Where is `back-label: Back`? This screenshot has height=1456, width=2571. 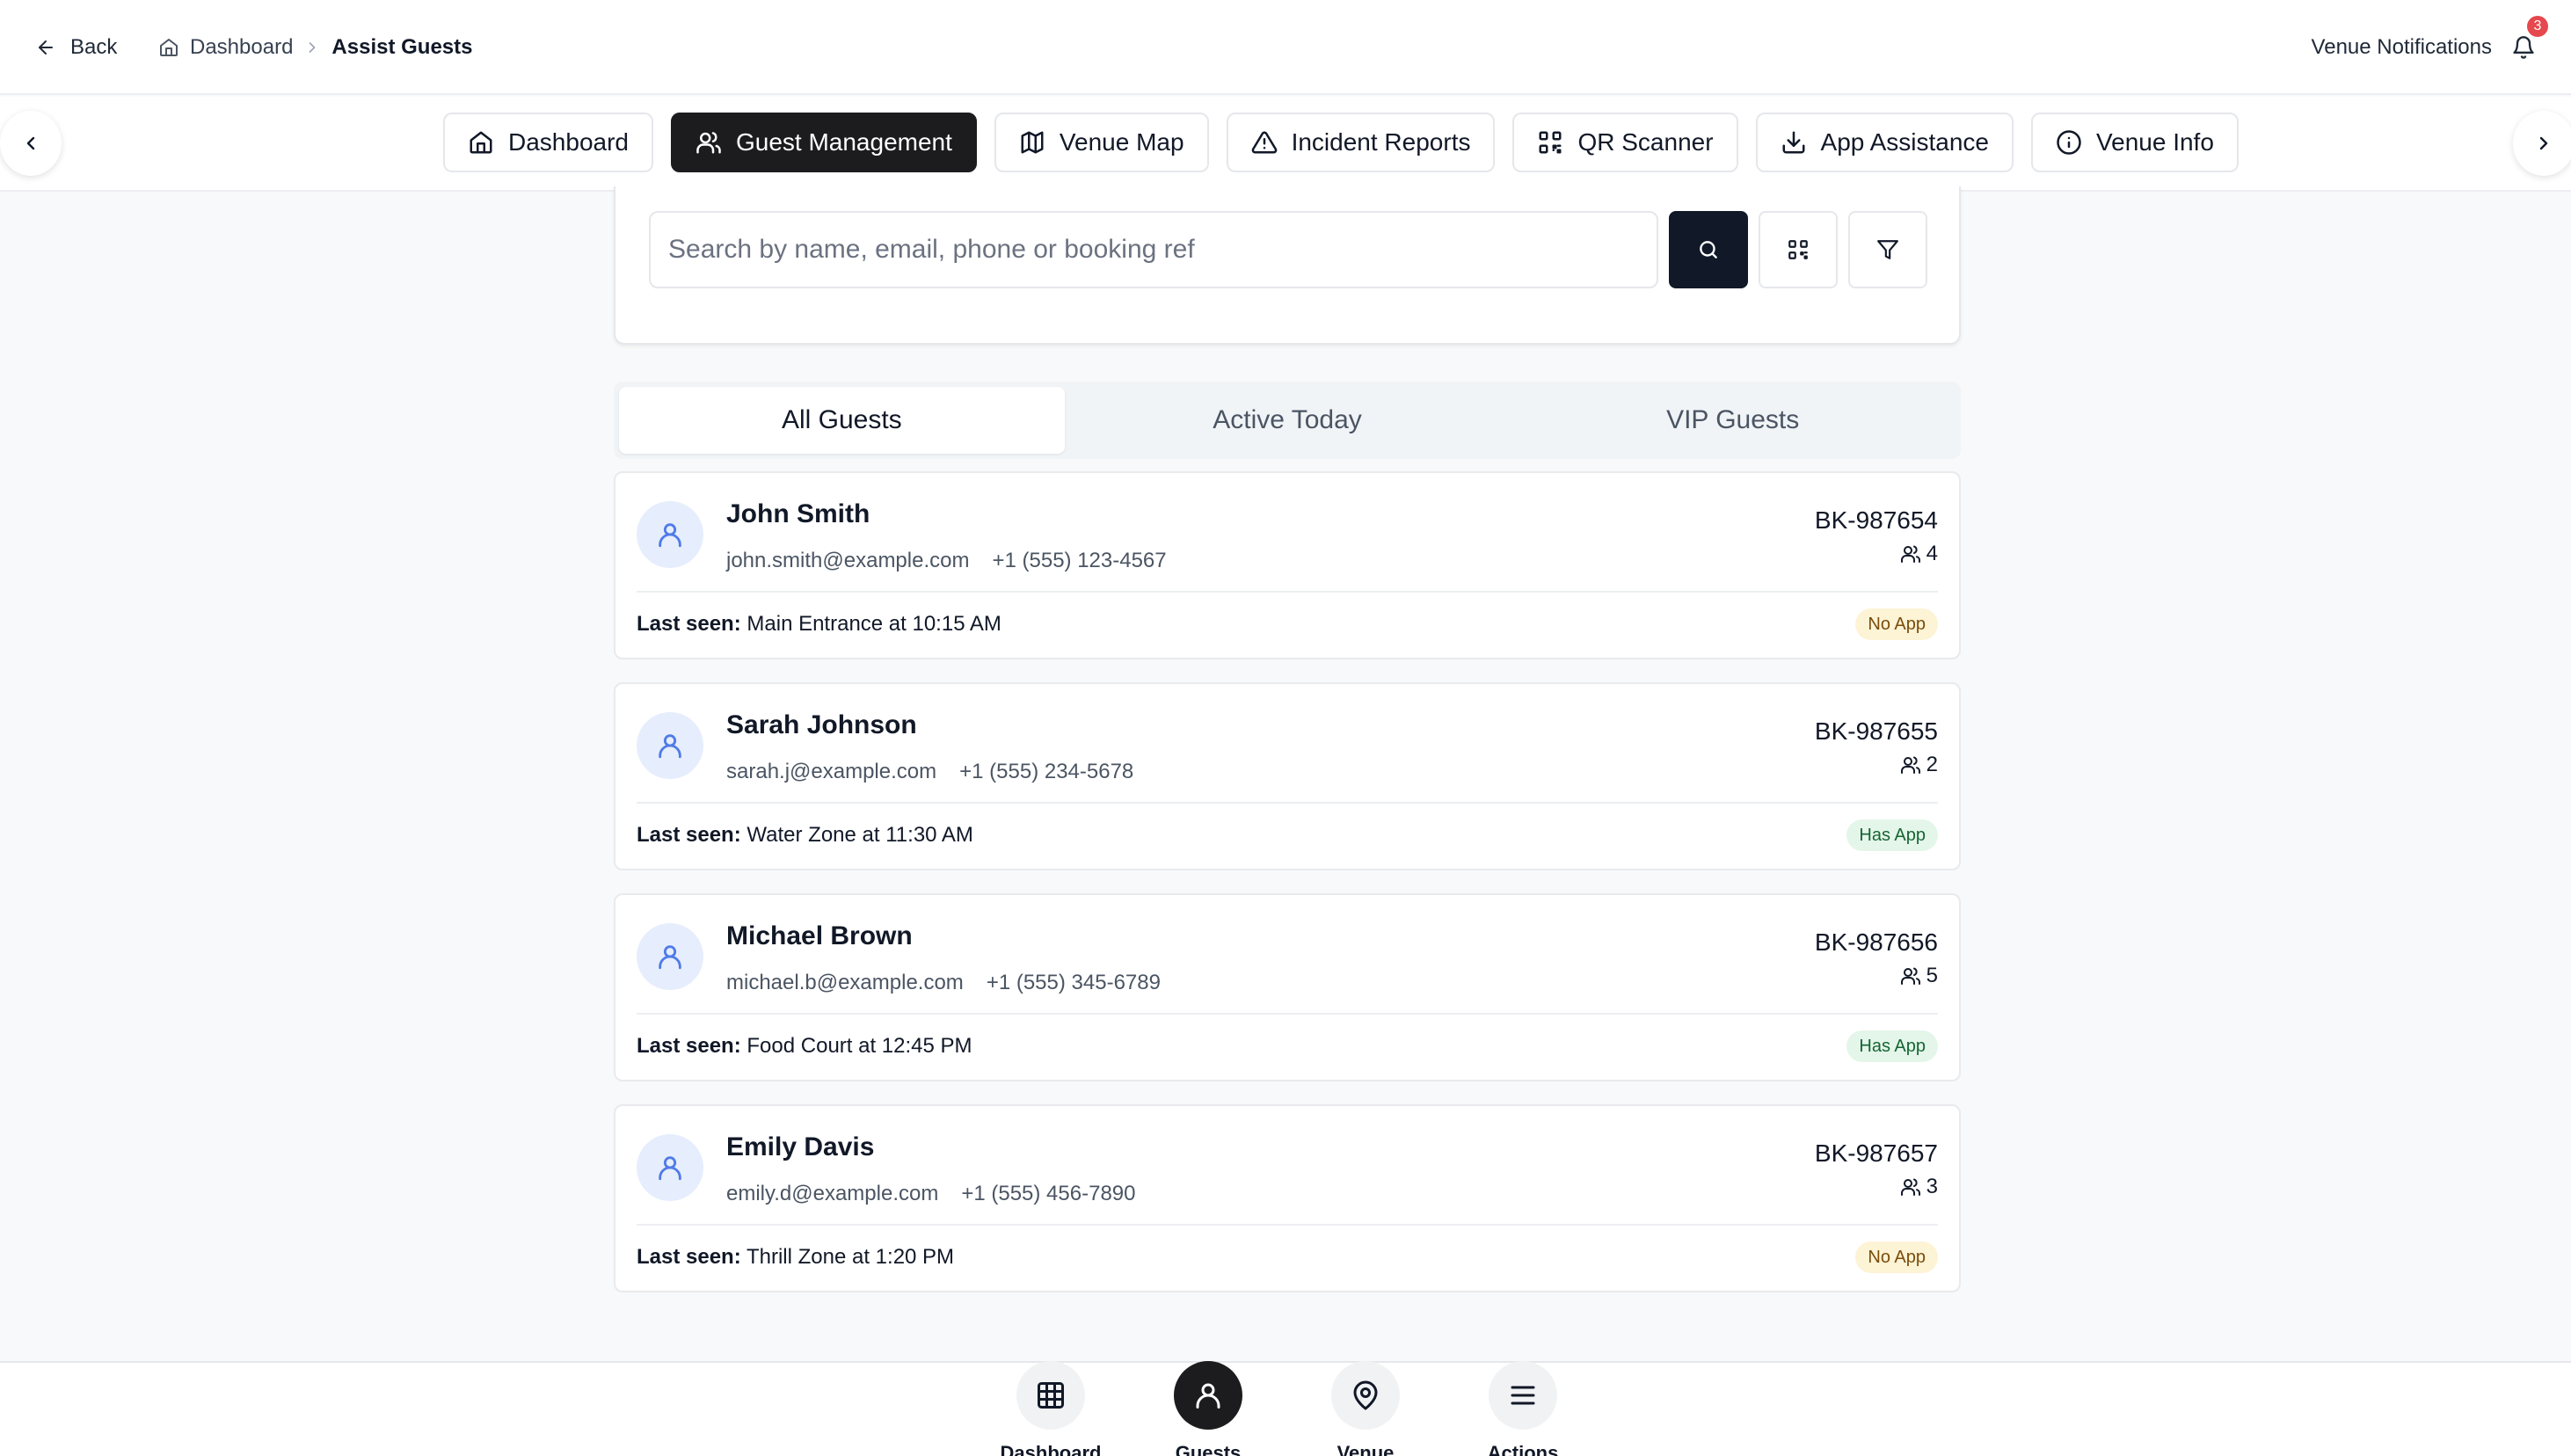
back-label: Back is located at coordinates (94, 47).